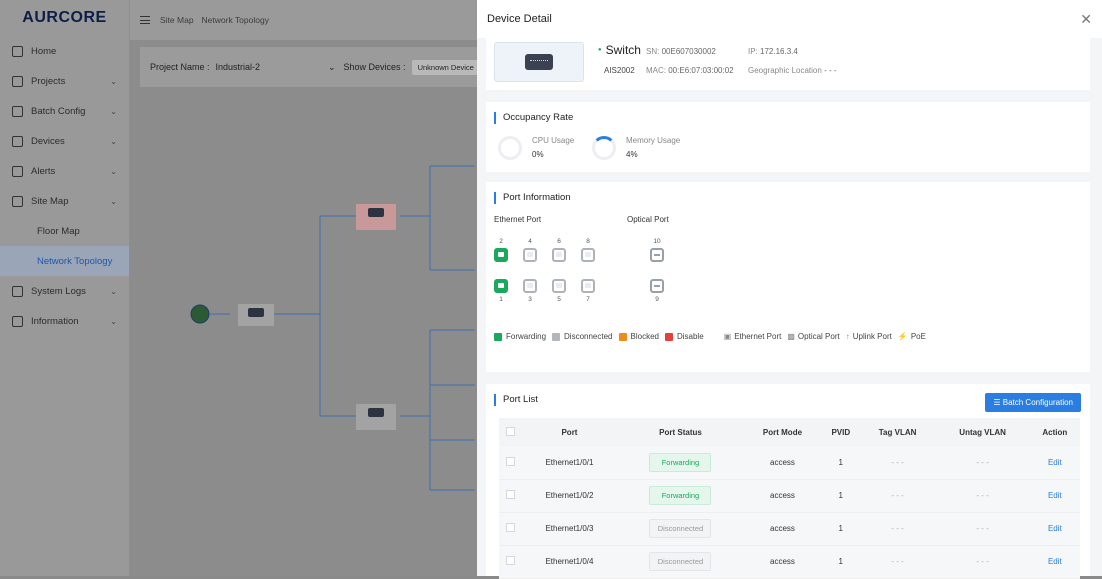  Describe the element at coordinates (588, 336) in the screenshot. I see `legend-label: Disconnected` at that location.